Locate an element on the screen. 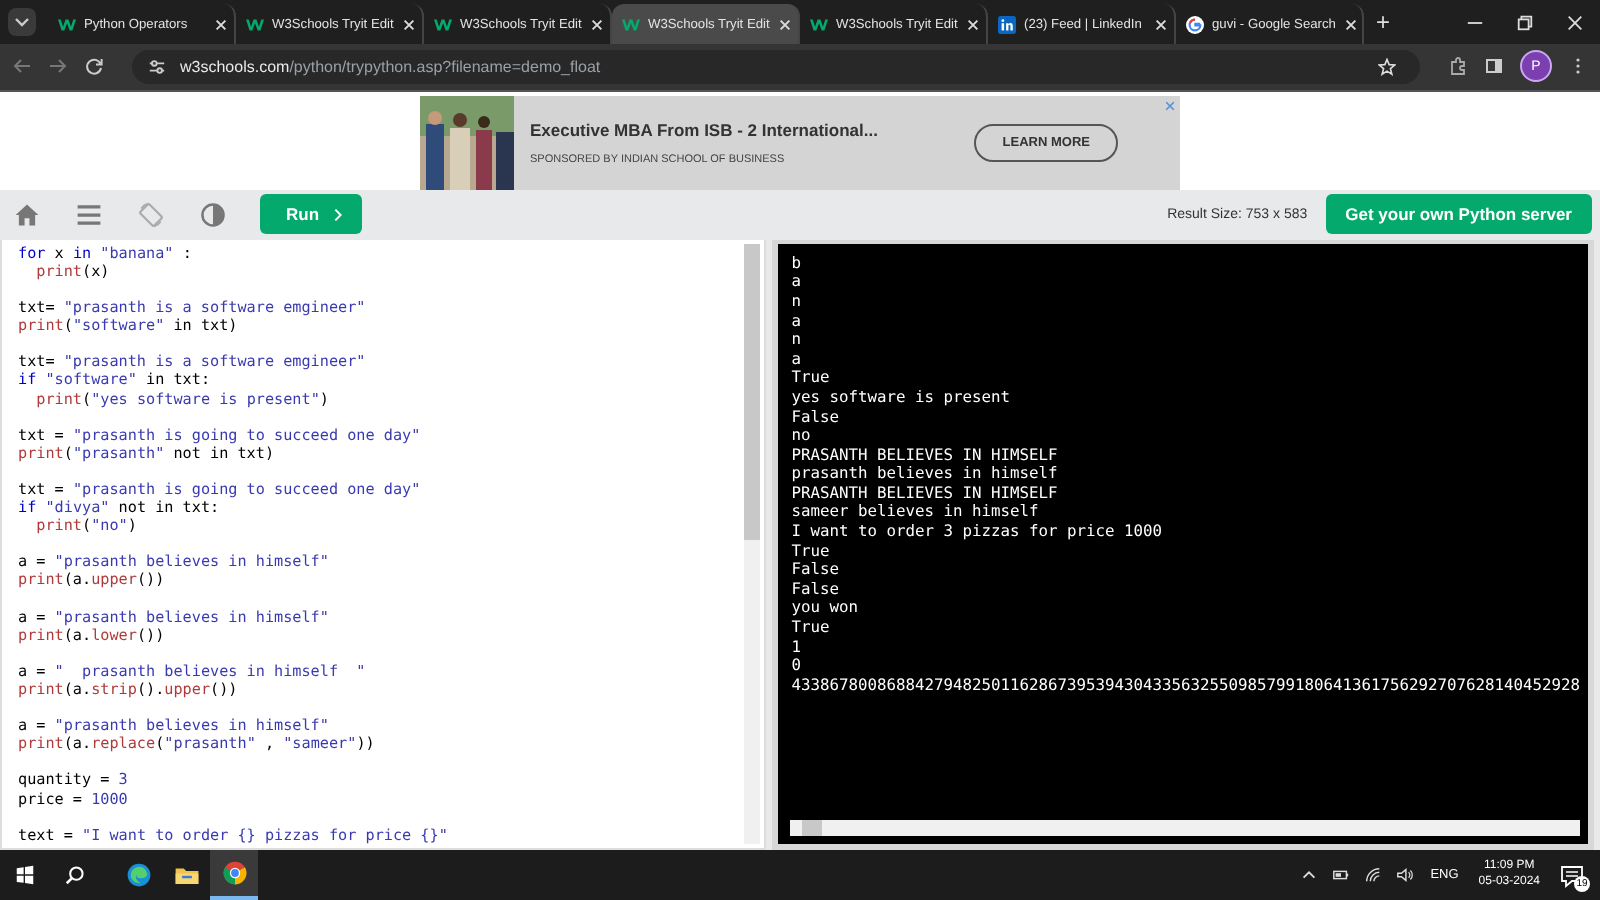  chevron-right-icon is located at coordinates (337, 214).